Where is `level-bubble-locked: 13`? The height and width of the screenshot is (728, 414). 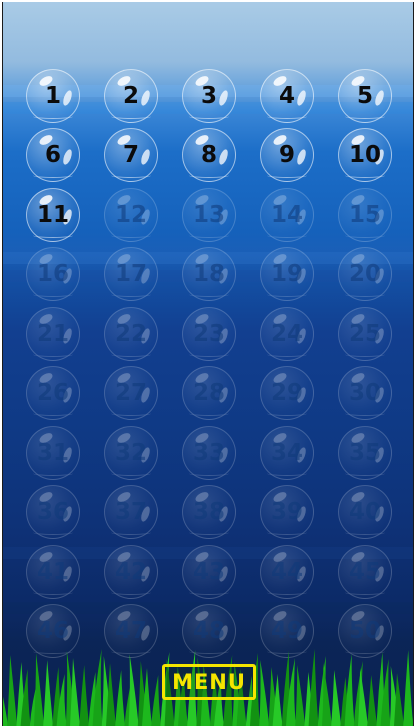
level-bubble-locked: 13 is located at coordinates (209, 215).